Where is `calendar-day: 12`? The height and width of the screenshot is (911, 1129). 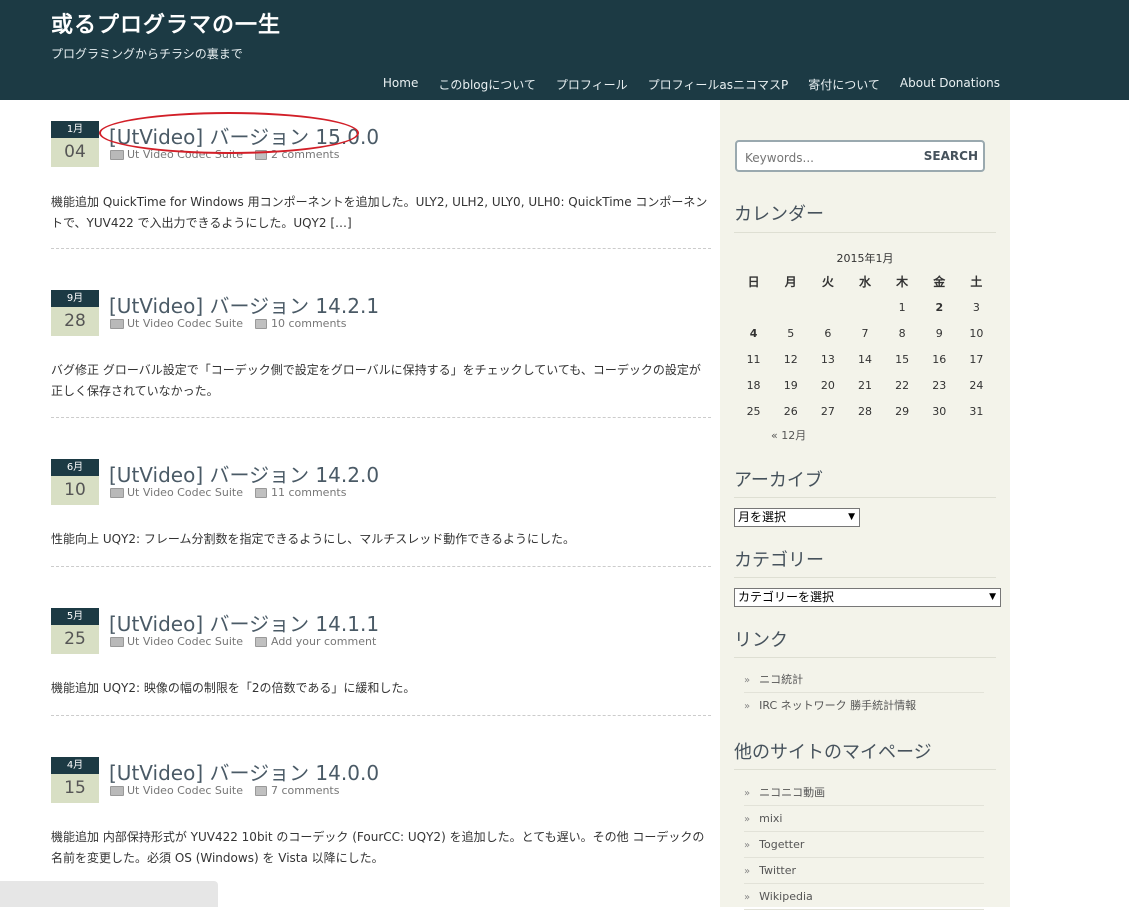 calendar-day: 12 is located at coordinates (790, 359).